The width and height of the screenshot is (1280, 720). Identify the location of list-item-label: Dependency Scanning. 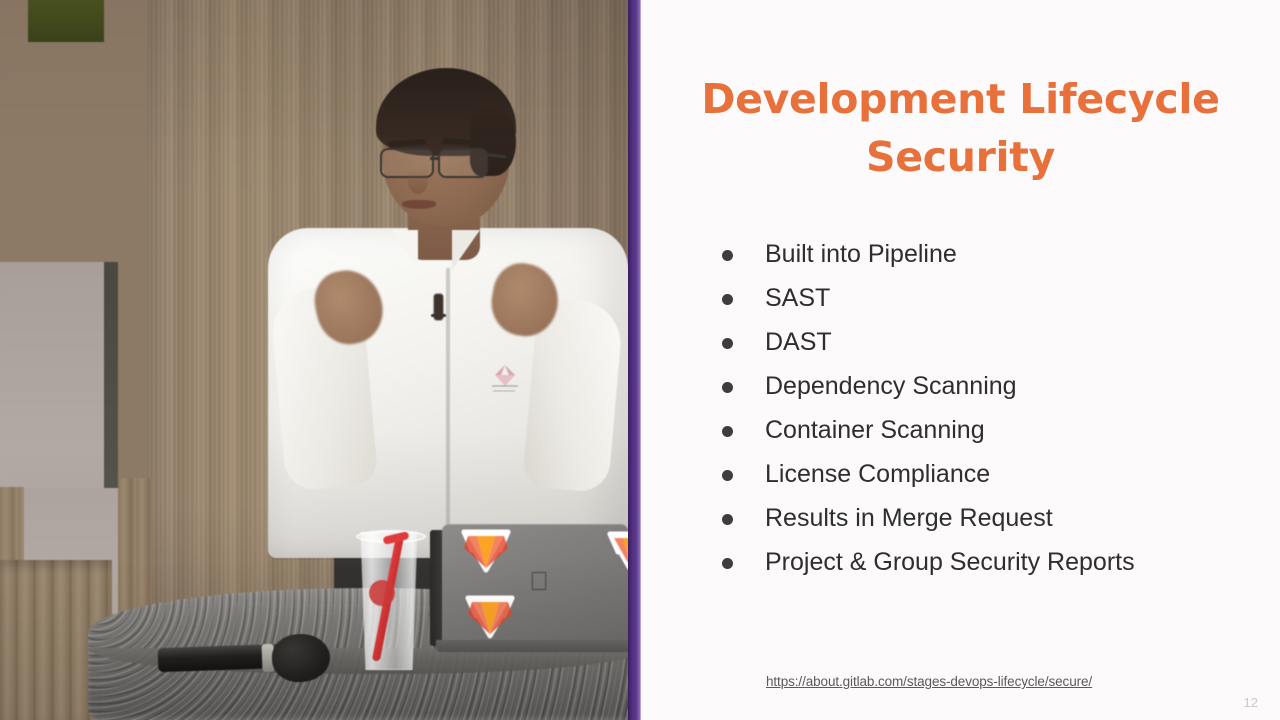
(891, 386).